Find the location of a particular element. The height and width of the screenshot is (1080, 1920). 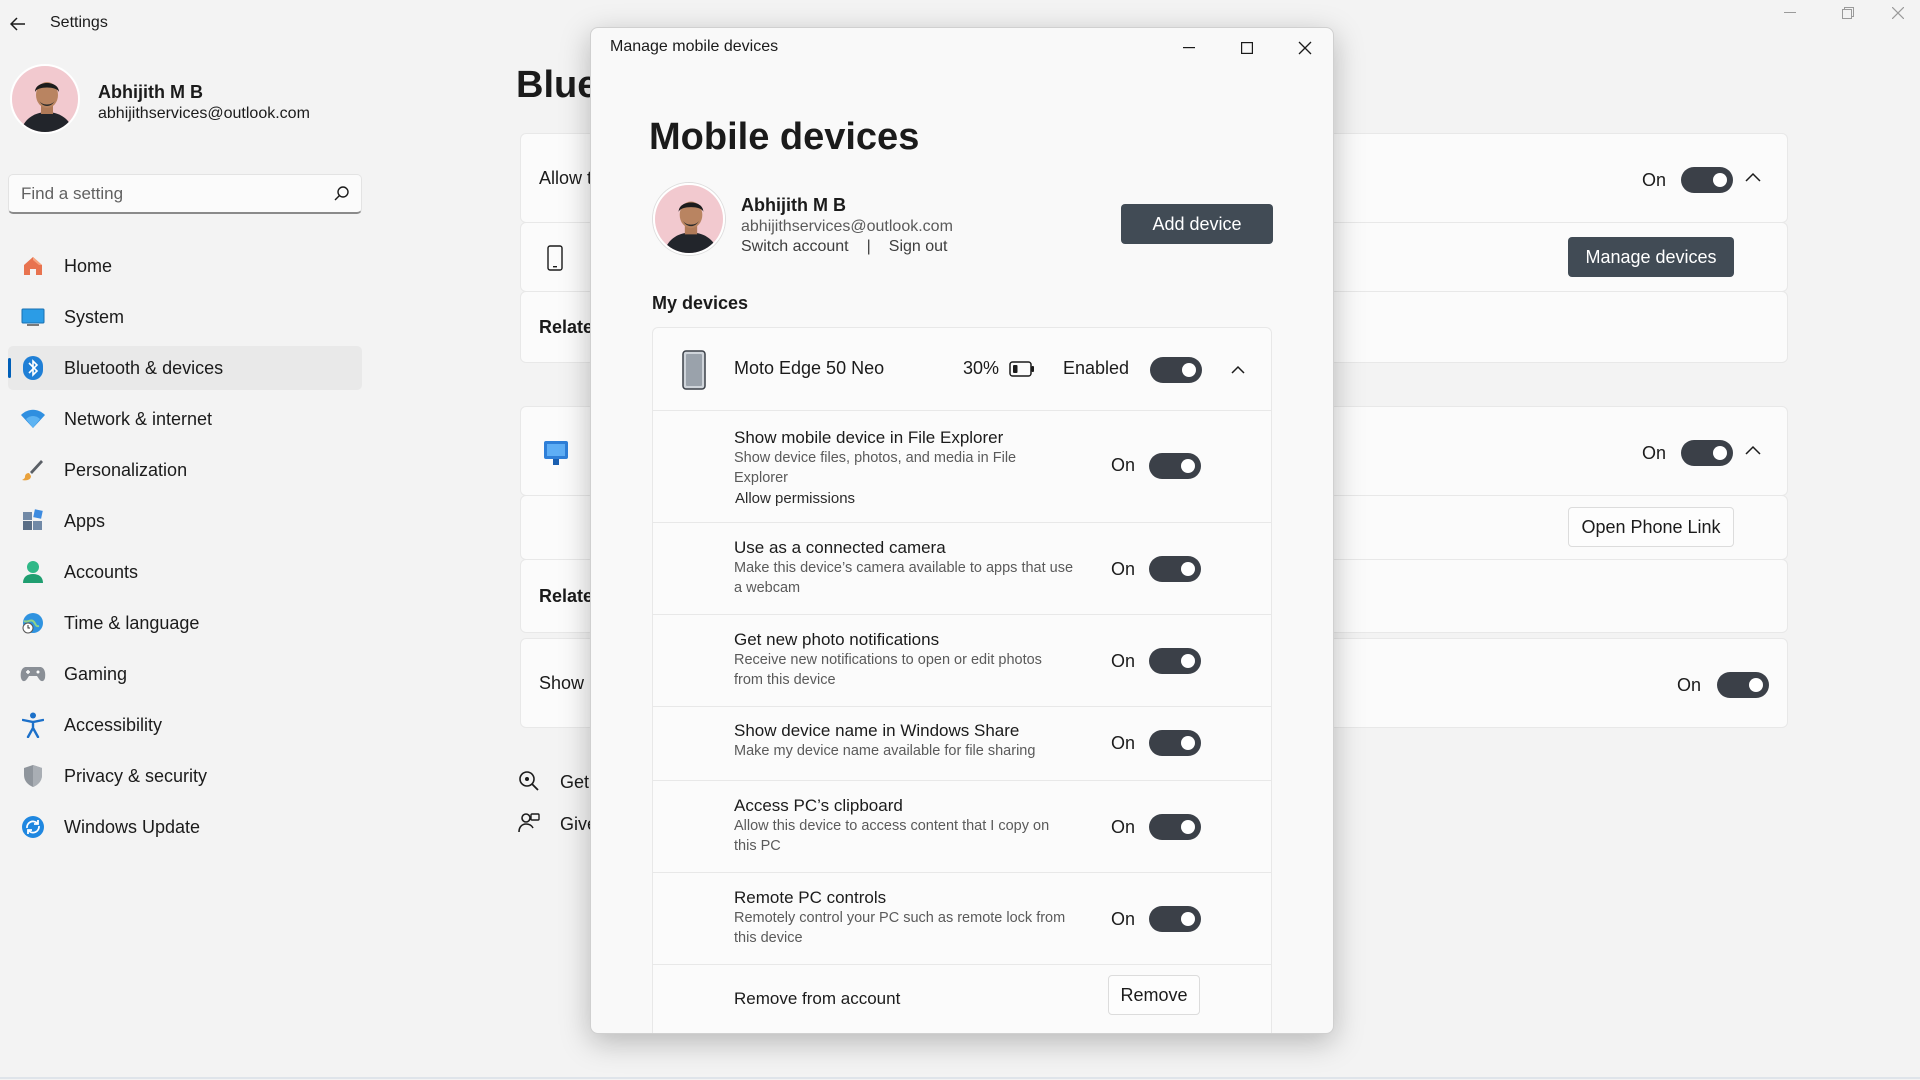

dialog-title: Manage mobile devices is located at coordinates (694, 46).